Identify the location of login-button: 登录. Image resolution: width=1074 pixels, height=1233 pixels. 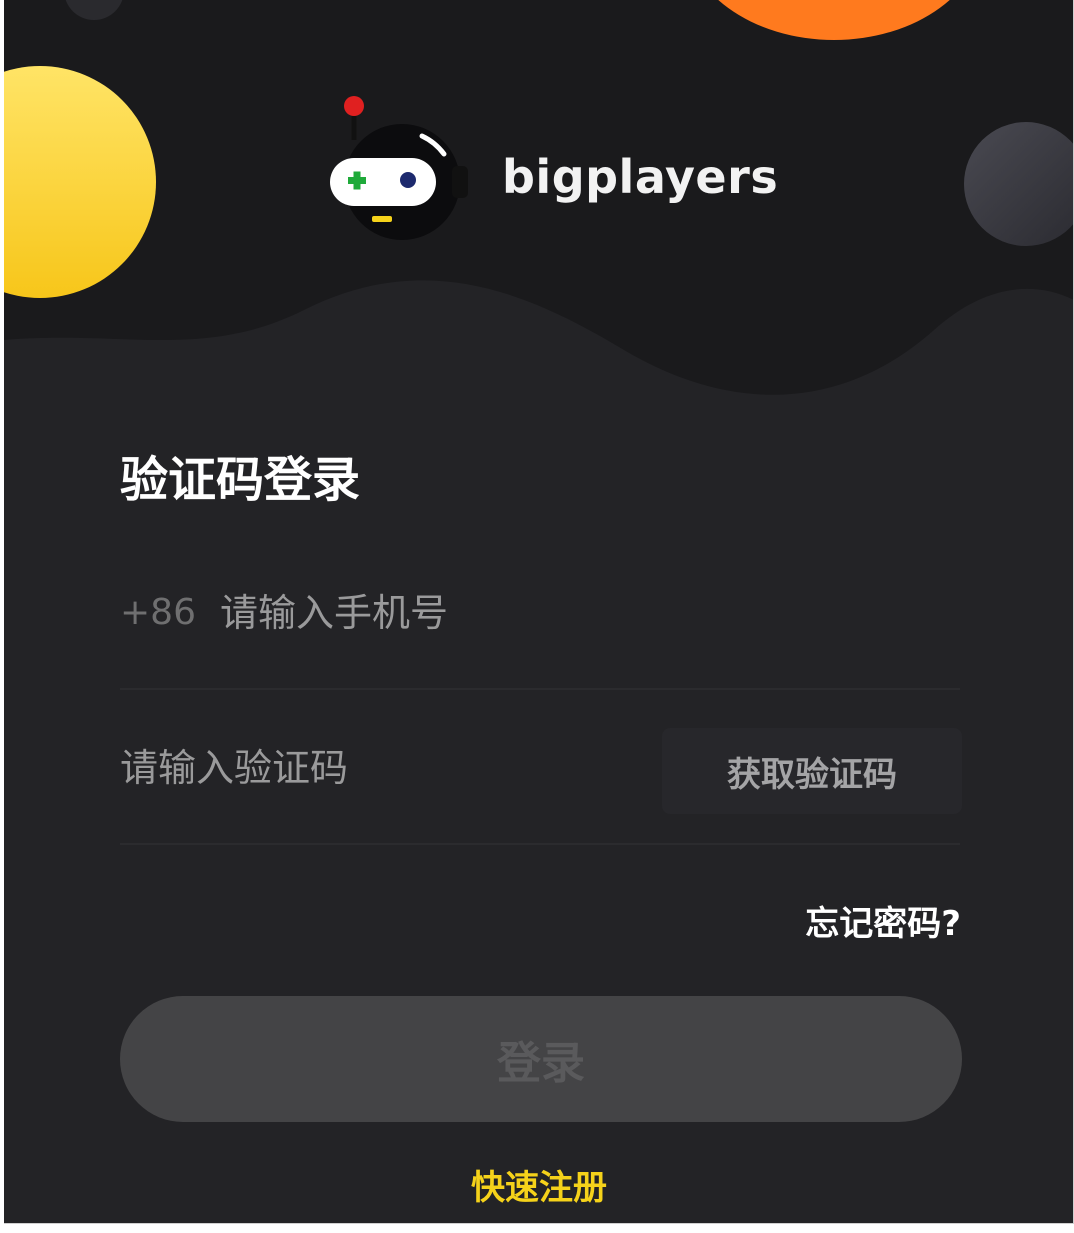
(541, 1059).